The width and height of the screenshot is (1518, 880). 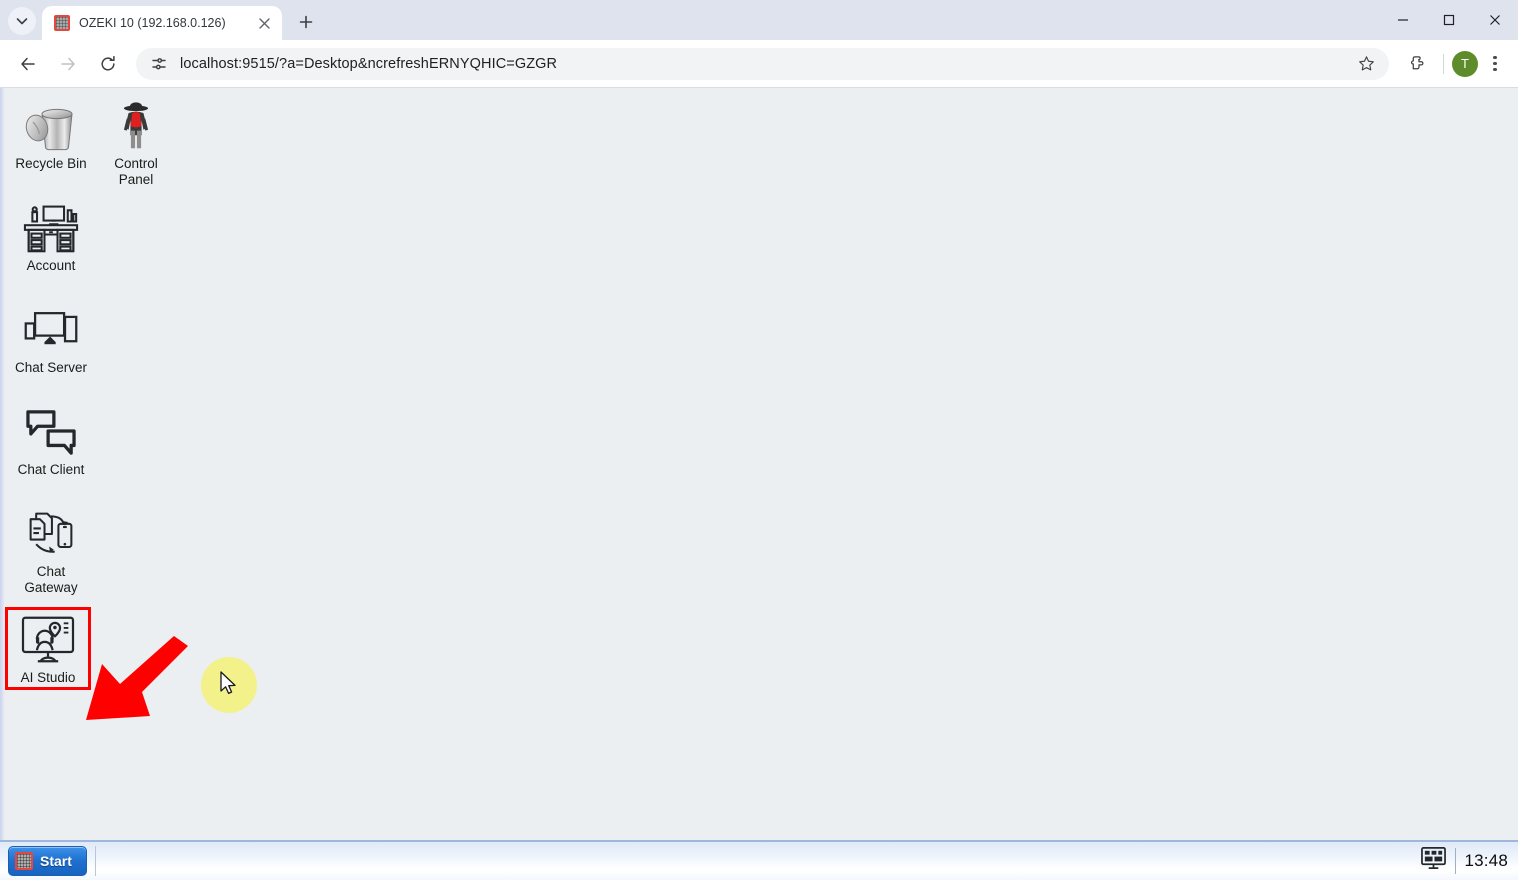 What do you see at coordinates (759, 20) in the screenshot?
I see `tab-strip: OZEKI 10 (192.168.0.126)` at bounding box center [759, 20].